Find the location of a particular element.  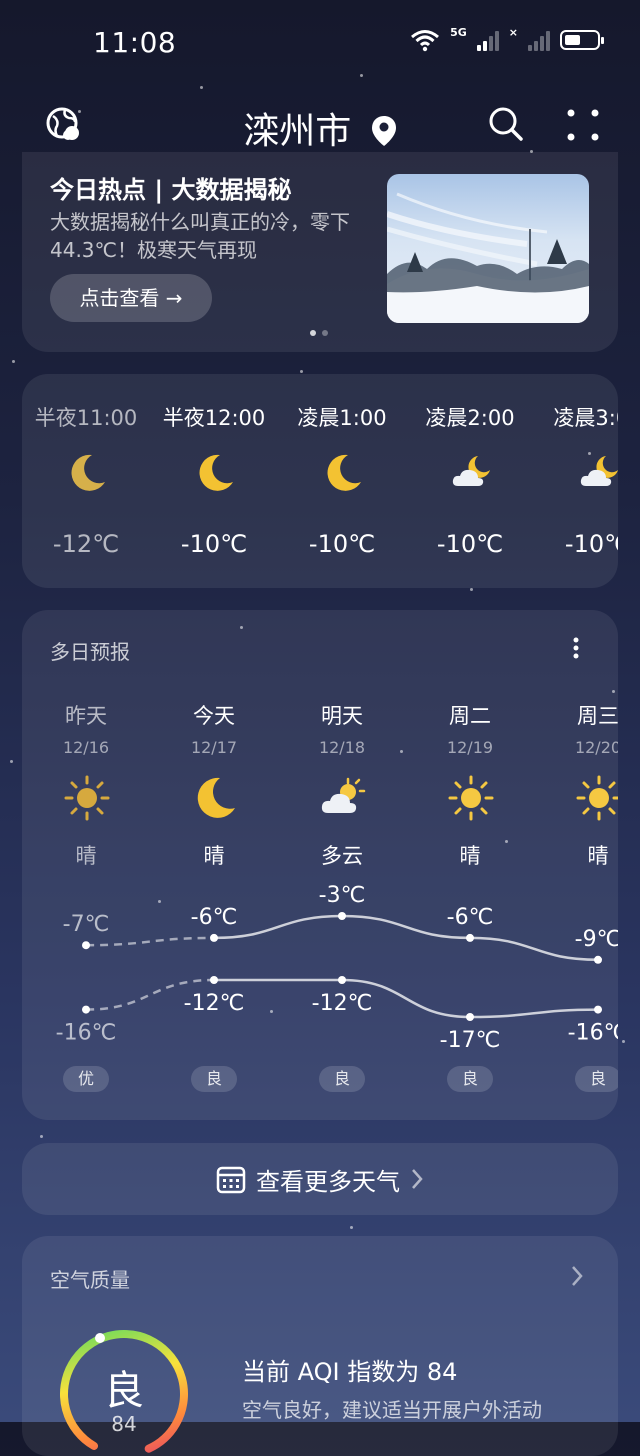

high-temp-line is located at coordinates (406, 938).